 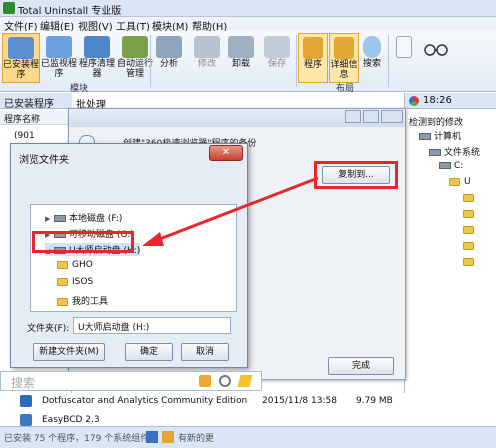 What do you see at coordinates (23, 382) in the screenshot?
I see `search-input: 搜索` at bounding box center [23, 382].